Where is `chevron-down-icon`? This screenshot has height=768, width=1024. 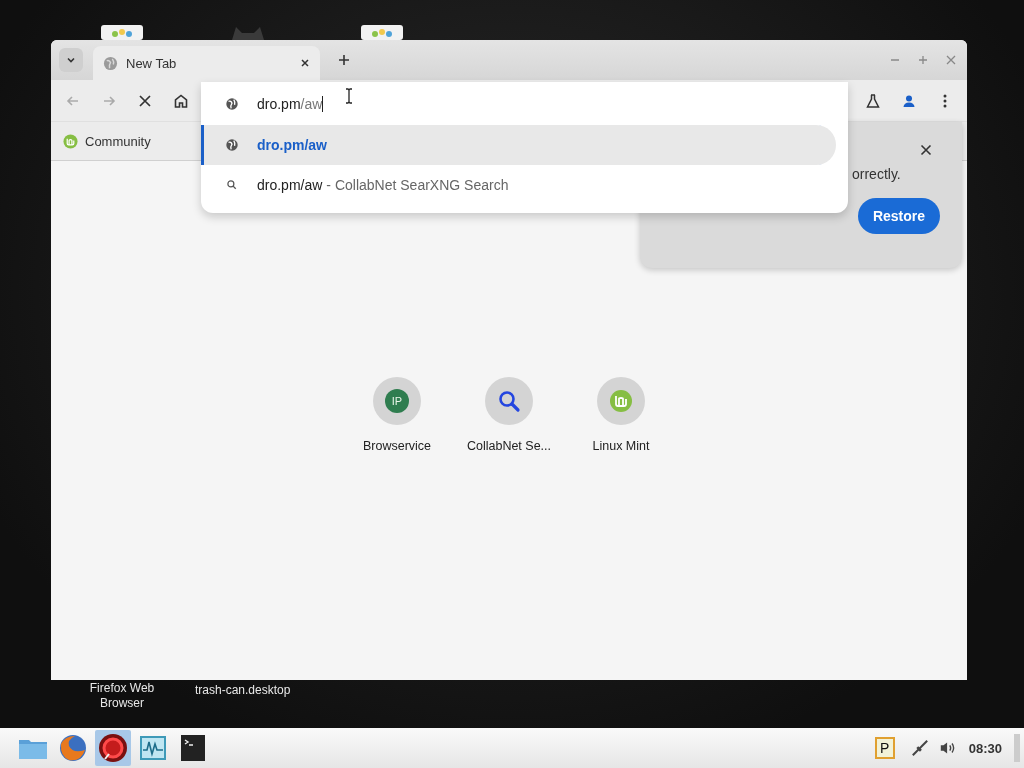 chevron-down-icon is located at coordinates (71, 60).